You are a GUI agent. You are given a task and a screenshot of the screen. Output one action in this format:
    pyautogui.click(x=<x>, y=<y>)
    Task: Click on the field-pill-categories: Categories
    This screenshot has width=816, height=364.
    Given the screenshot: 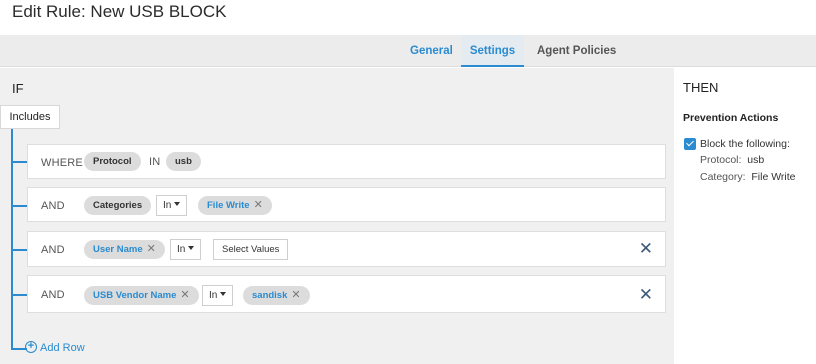 What is the action you would take?
    pyautogui.click(x=118, y=205)
    